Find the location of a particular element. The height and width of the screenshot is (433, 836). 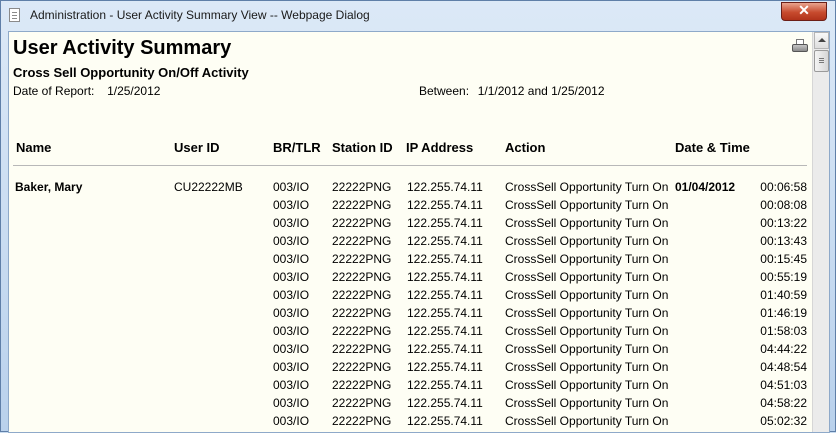

header-station-id: Station ID is located at coordinates (362, 147).